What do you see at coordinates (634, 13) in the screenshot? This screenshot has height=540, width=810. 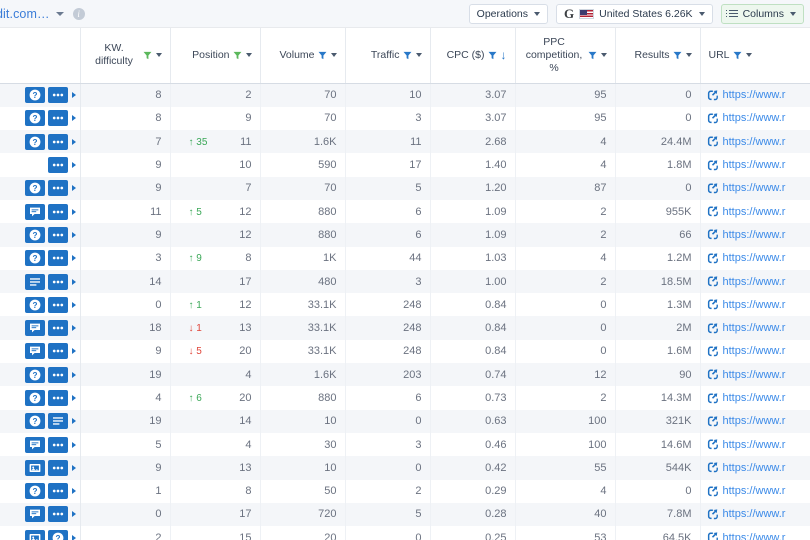 I see `search-engine-country-button: G United States 6.26K` at bounding box center [634, 13].